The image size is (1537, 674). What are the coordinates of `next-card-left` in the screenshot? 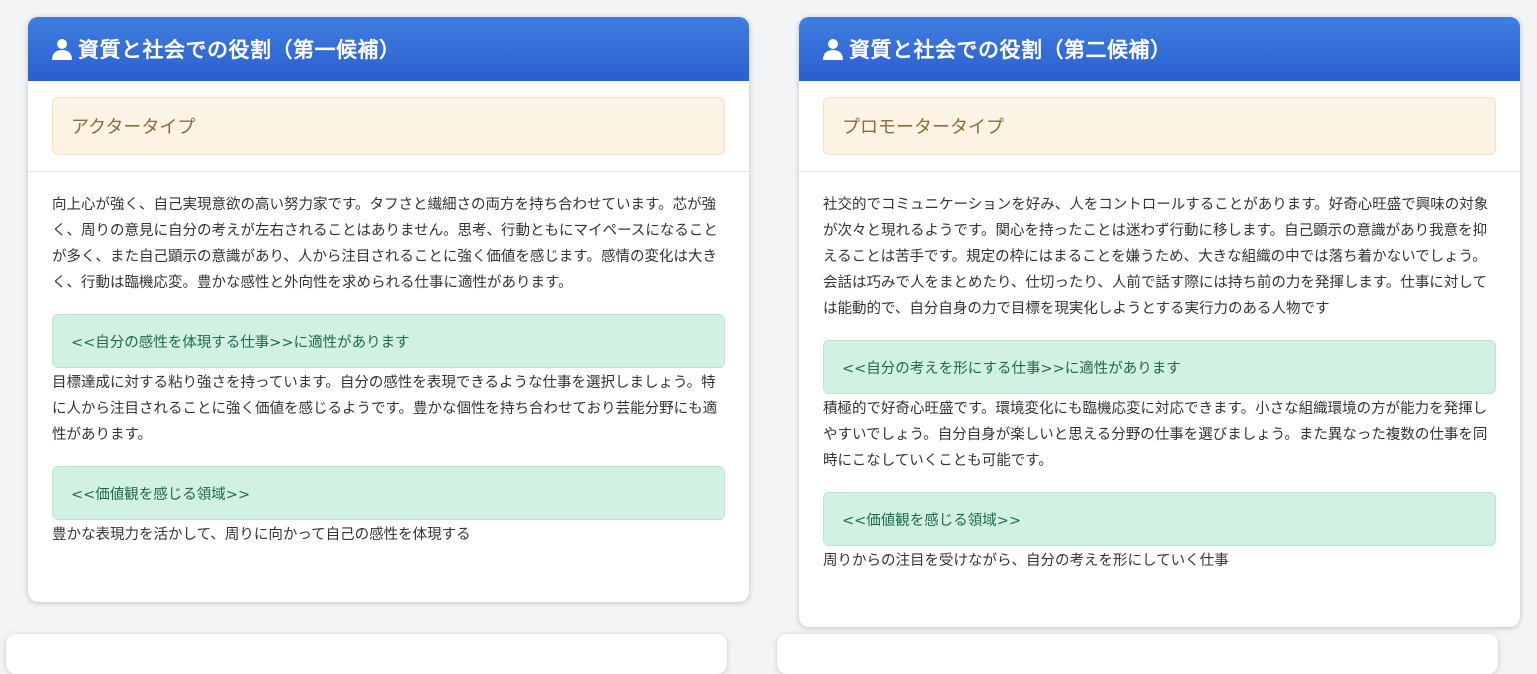 It's located at (366, 654).